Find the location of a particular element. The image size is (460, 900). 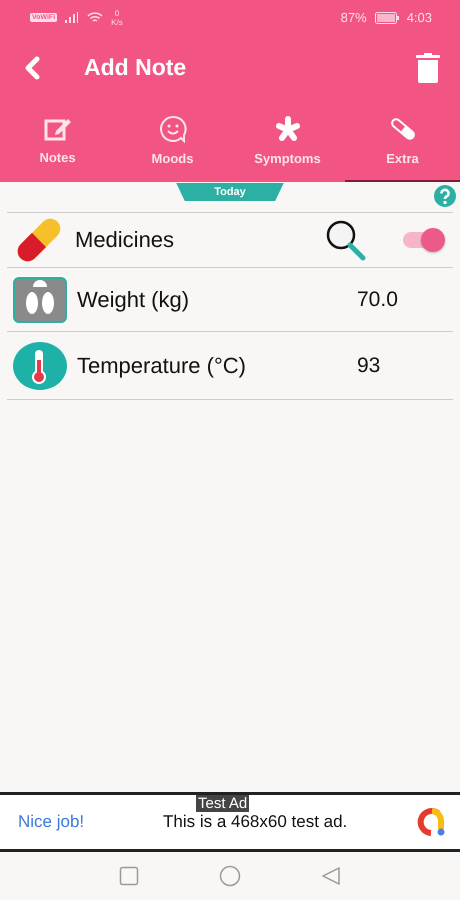

ad-headline: Nice job! is located at coordinates (90, 822).